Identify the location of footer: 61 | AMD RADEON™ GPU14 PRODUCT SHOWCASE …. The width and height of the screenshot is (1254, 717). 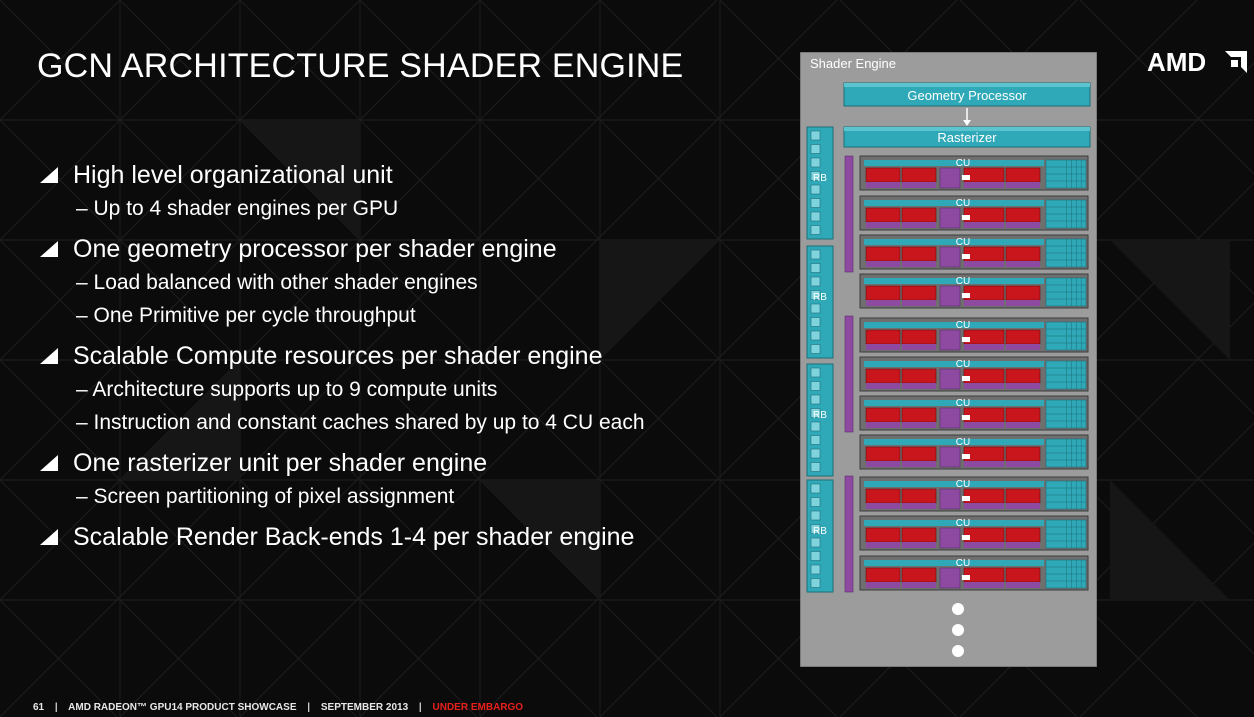
(278, 707).